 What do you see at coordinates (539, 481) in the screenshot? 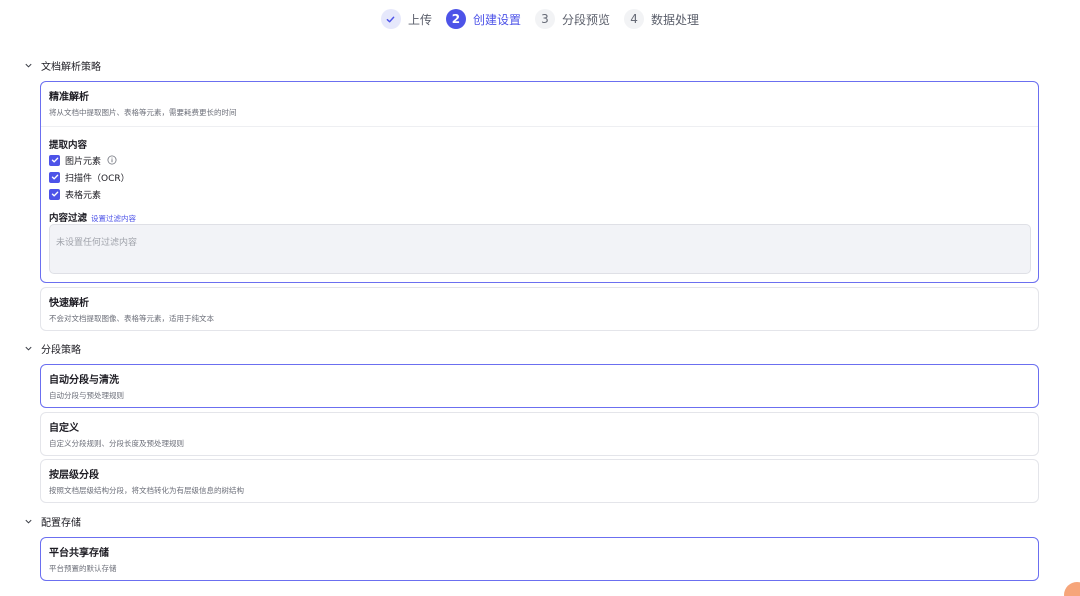
I see `segment-option-hierarchy: 按层级分段 按照文档层级结构分段，将文档转化为有层级信息的树结构` at bounding box center [539, 481].